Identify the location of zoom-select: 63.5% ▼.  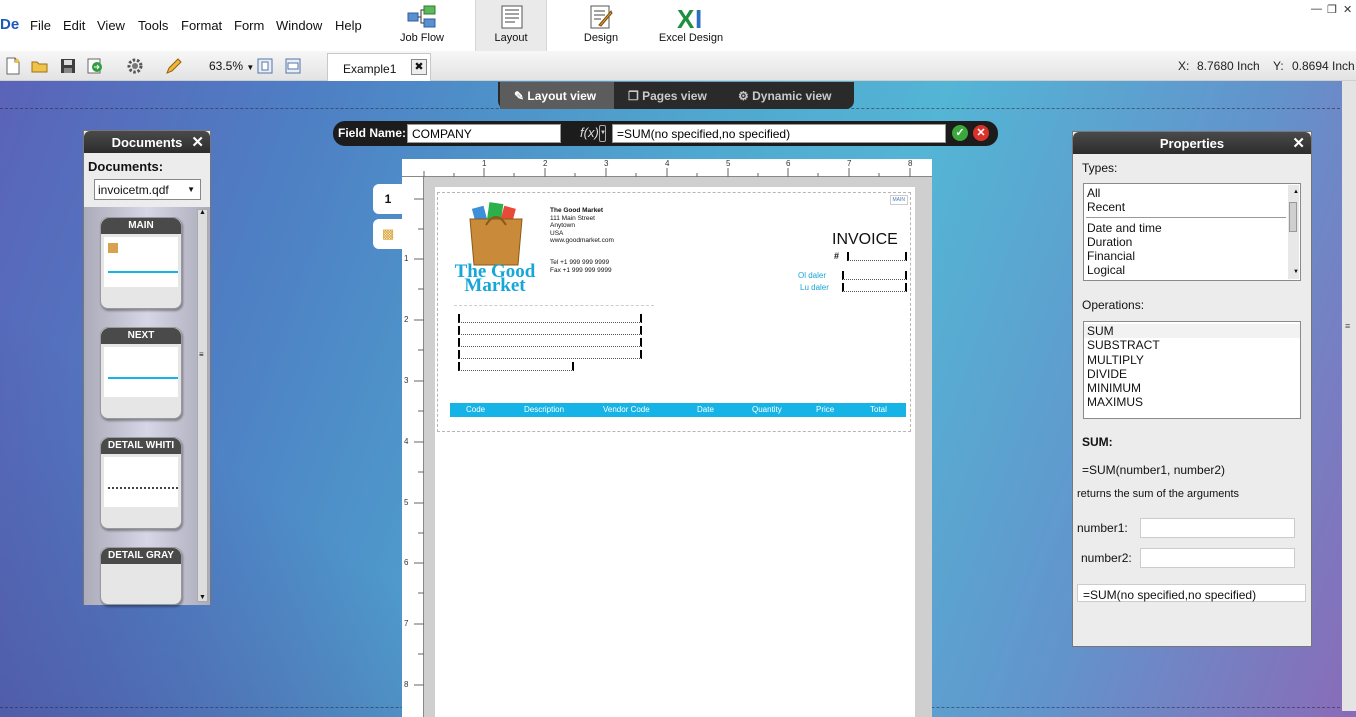
(230, 66).